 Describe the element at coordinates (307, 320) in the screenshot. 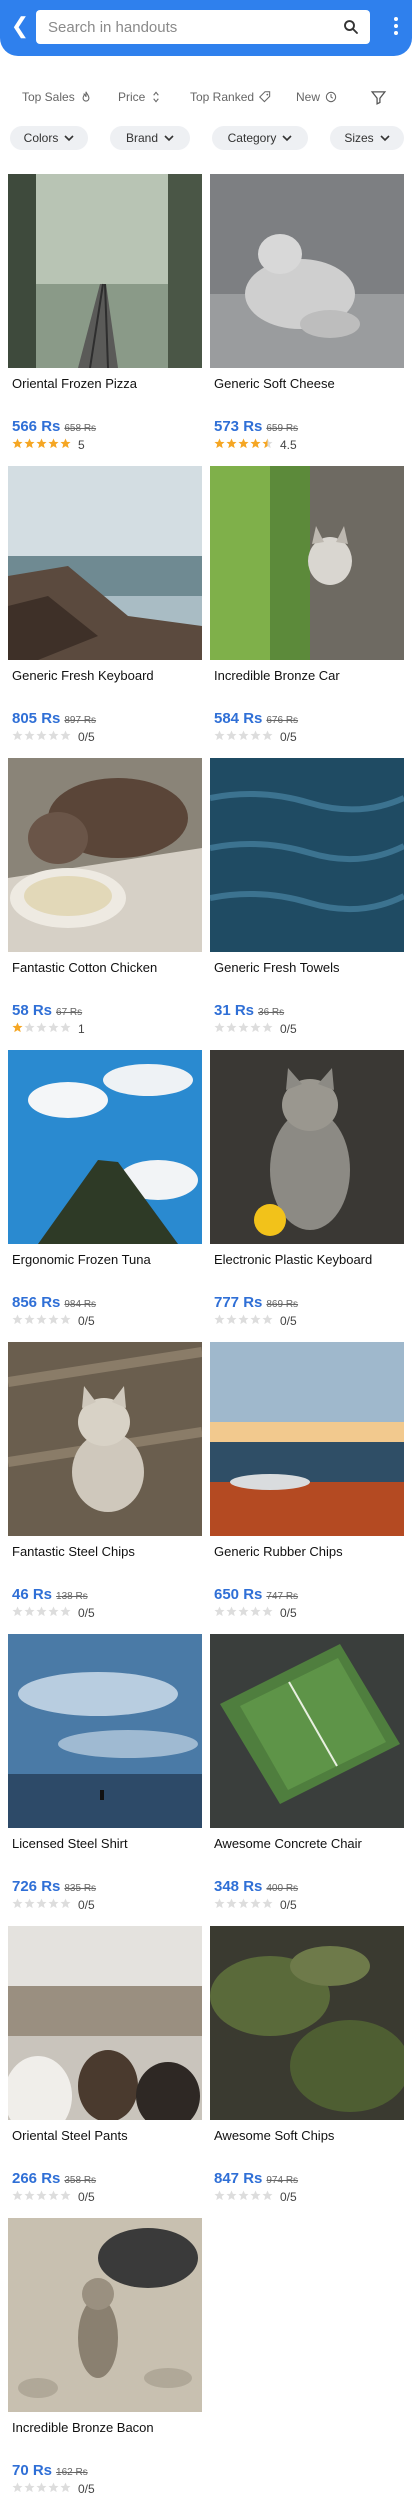

I see `product-card: Generic Soft Cheese 573 Rs 659 Rs 4.5` at that location.